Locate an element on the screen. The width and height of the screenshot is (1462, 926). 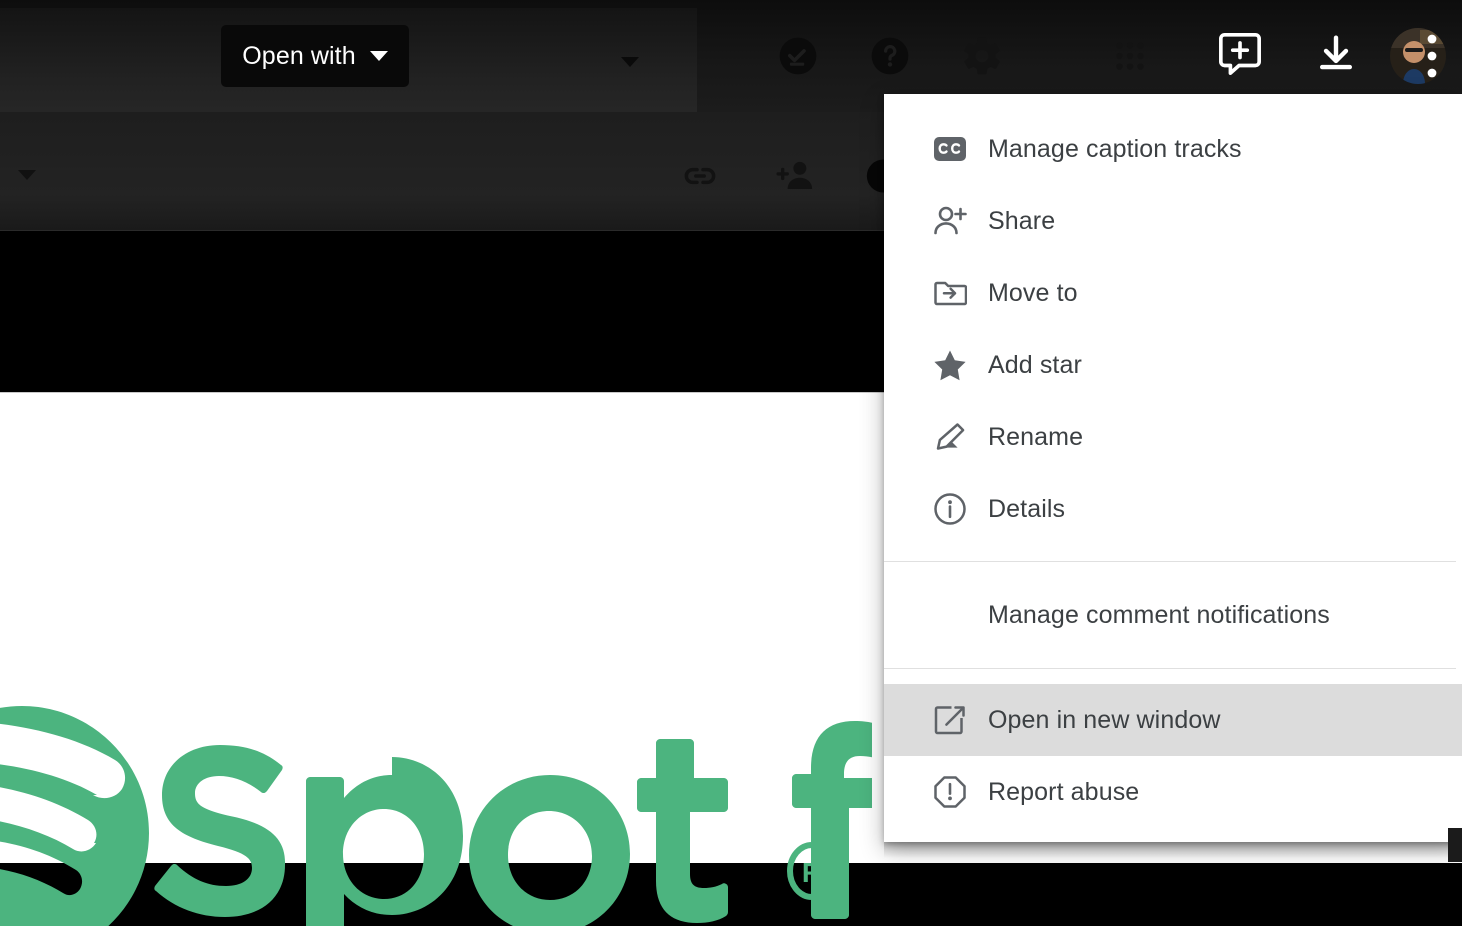
menu-item-label: Rename is located at coordinates (1036, 436).